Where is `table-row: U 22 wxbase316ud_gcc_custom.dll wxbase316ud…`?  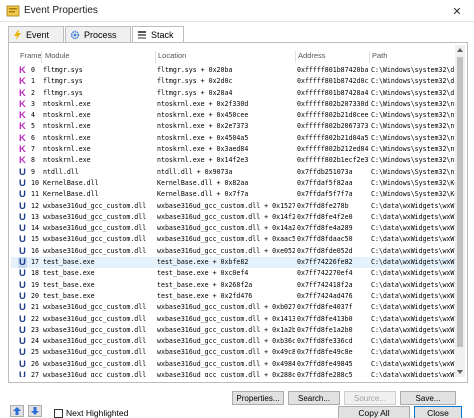 table-row: U 22 wxbase316ud_gcc_custom.dll wxbase316ud… is located at coordinates (233, 319).